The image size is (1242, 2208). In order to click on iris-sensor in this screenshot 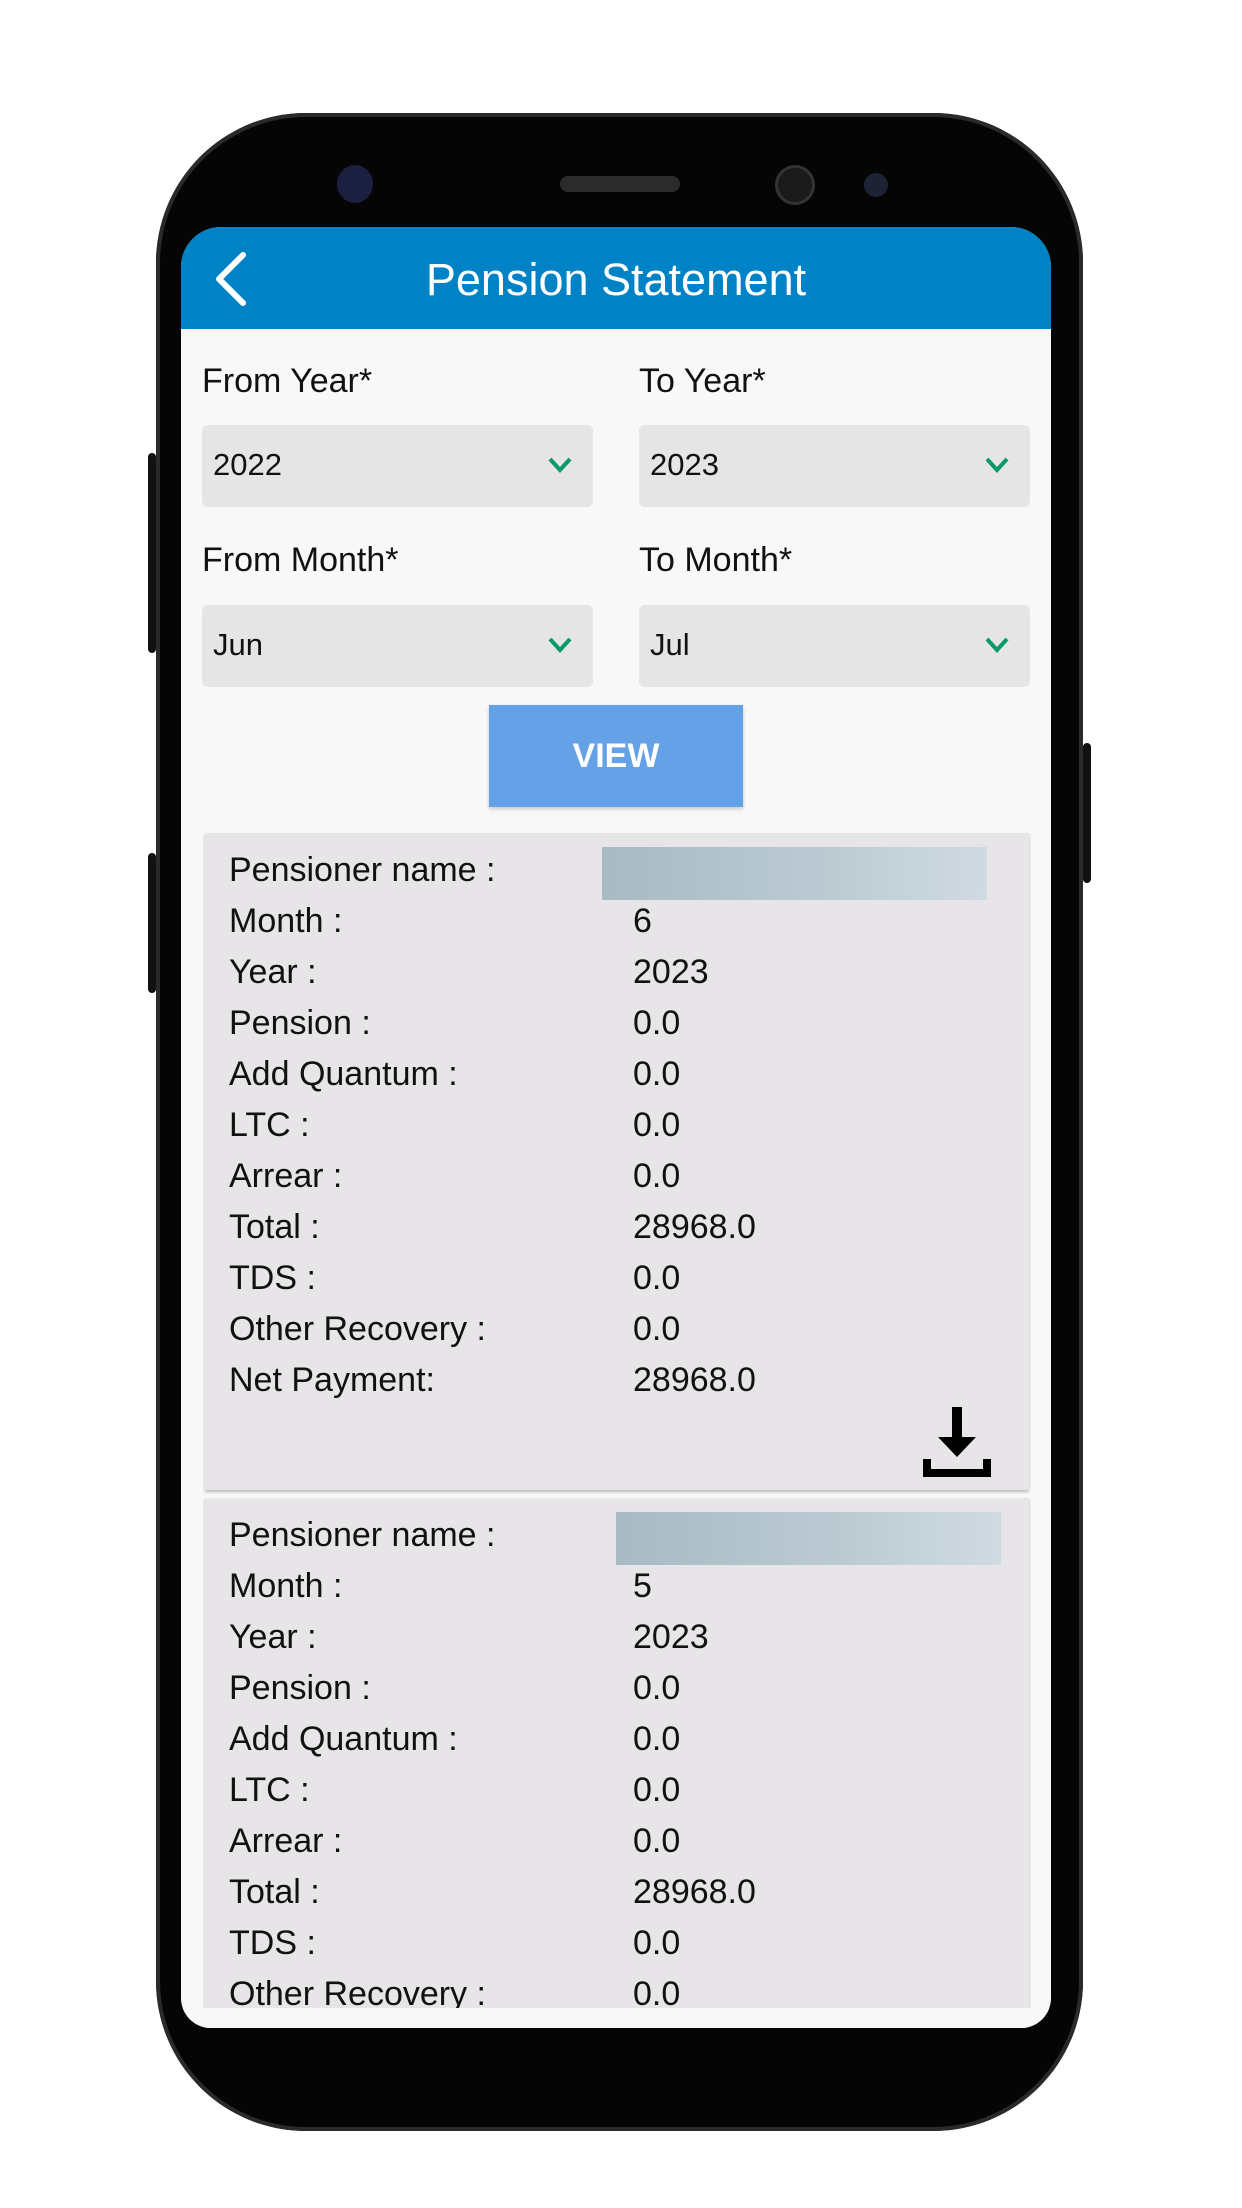, I will do `click(876, 185)`.